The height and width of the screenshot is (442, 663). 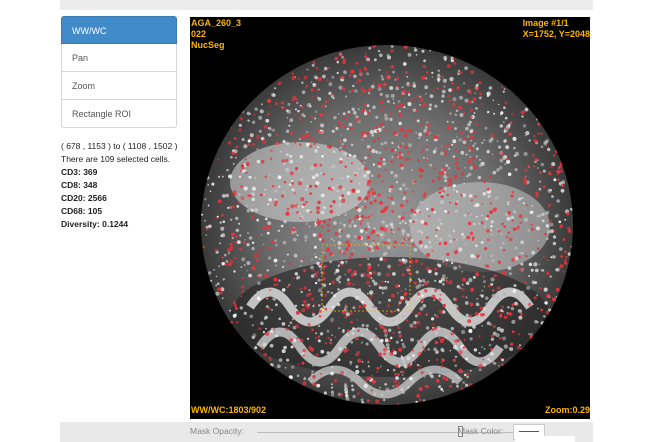 I want to click on stat-cd8: CD8: 348, so click(x=79, y=185).